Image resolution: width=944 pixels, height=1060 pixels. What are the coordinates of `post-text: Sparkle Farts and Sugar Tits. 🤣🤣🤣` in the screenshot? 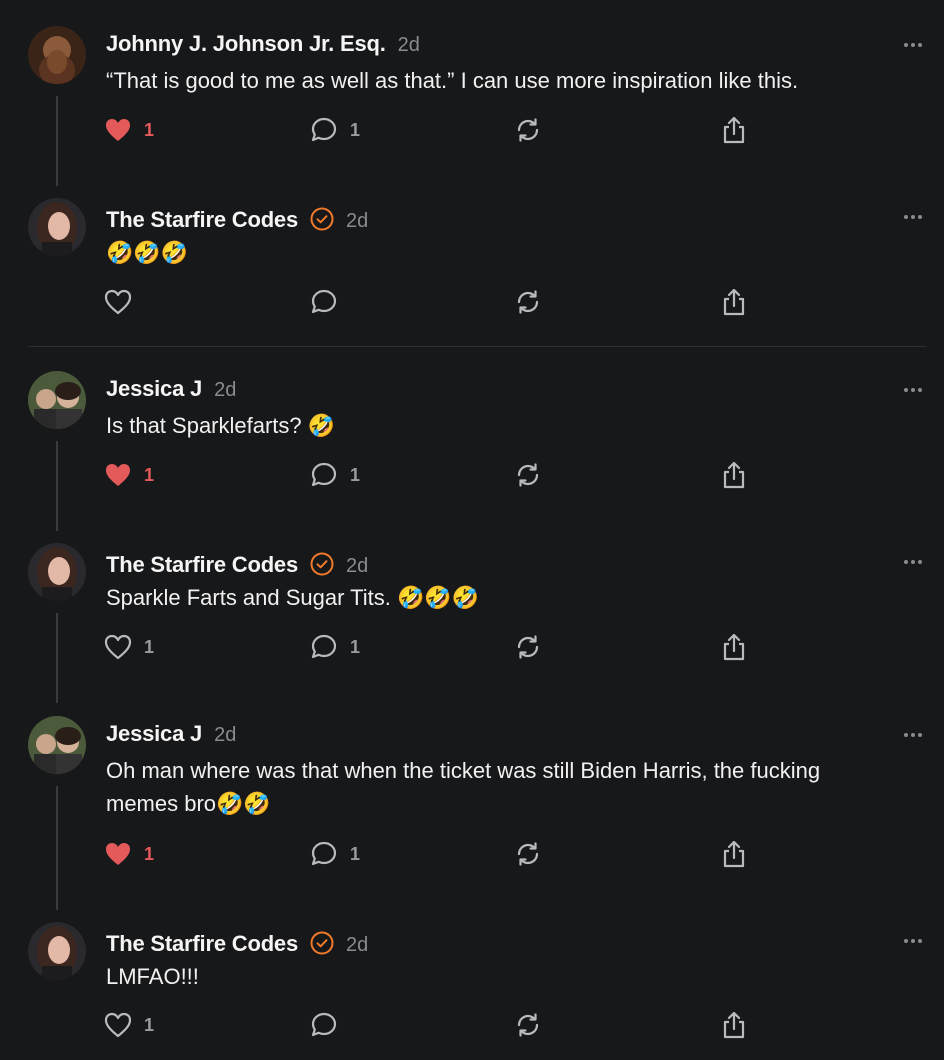 It's located at (293, 597).